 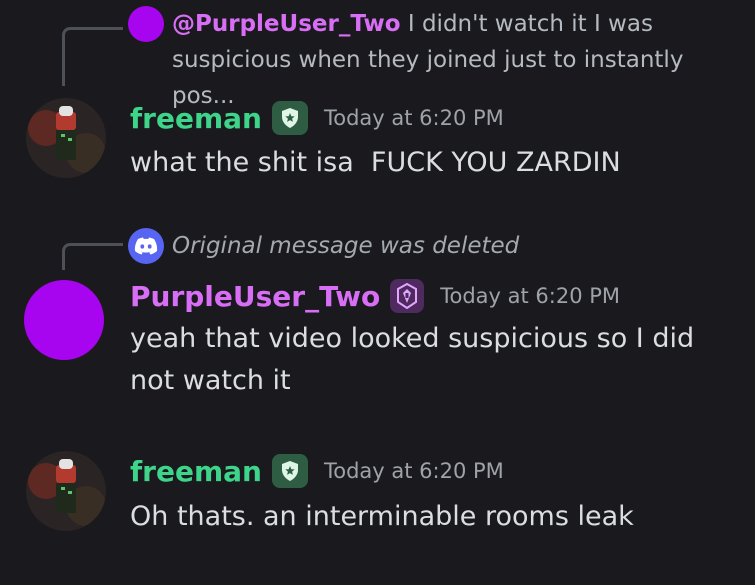 I want to click on crest-icon, so click(x=407, y=296).